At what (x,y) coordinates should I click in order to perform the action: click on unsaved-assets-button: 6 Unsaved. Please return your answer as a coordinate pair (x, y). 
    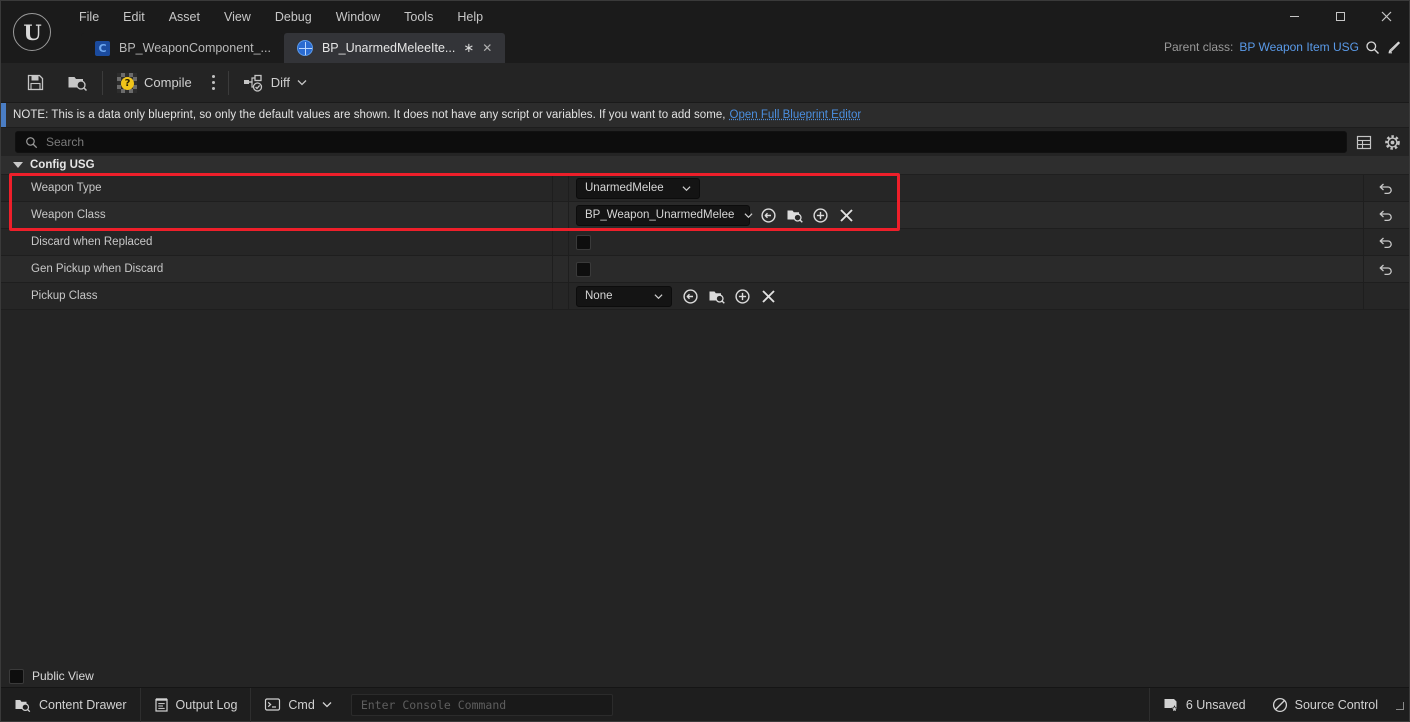
    Looking at the image, I should click on (1204, 705).